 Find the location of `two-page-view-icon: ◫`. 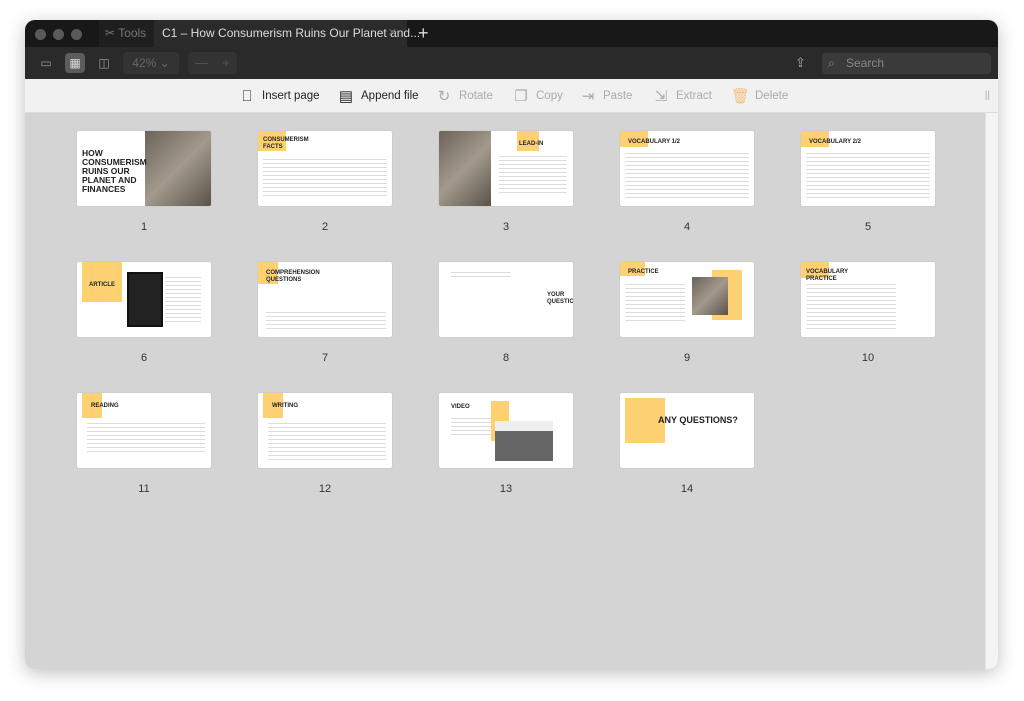

two-page-view-icon: ◫ is located at coordinates (104, 63).